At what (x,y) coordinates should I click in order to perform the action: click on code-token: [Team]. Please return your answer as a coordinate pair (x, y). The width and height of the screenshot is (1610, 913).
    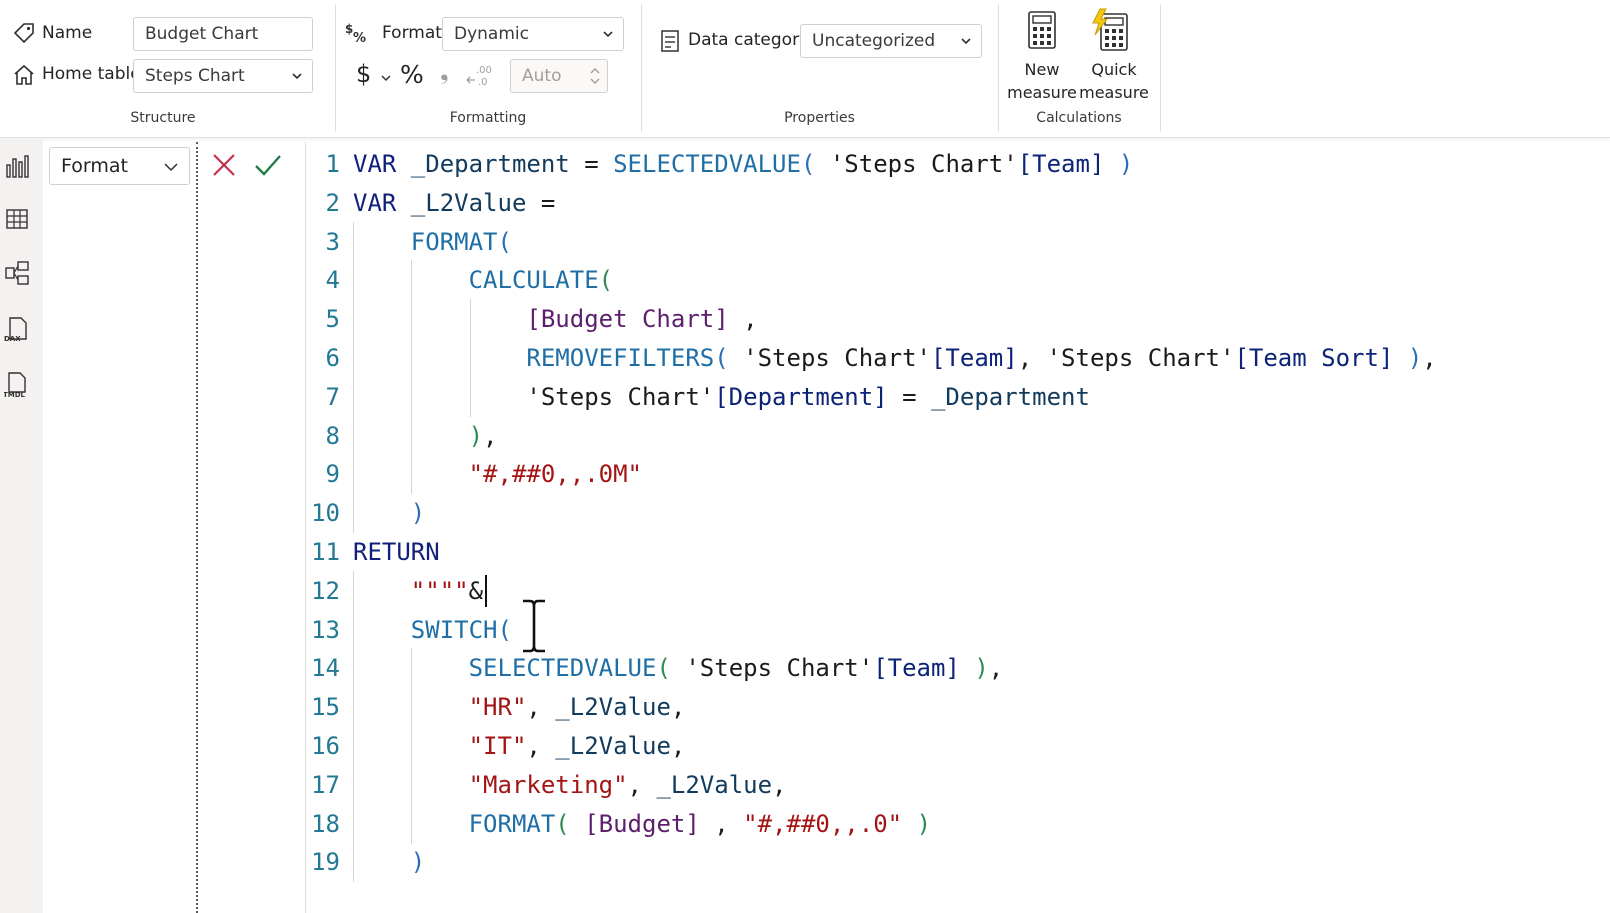
    Looking at the image, I should click on (974, 358).